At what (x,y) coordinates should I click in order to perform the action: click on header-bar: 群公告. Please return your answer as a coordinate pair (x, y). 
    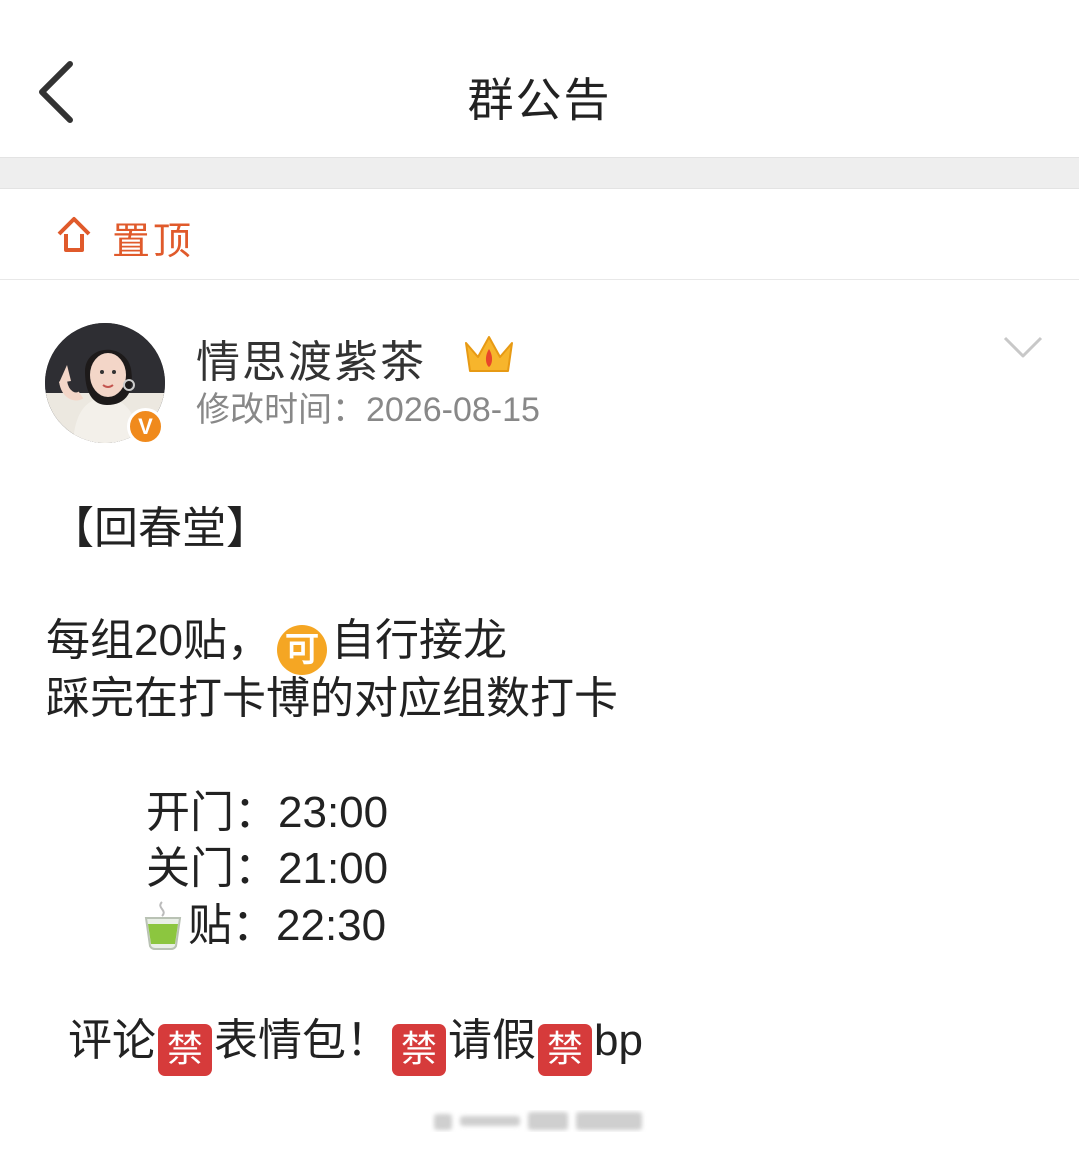
    Looking at the image, I should click on (539, 78).